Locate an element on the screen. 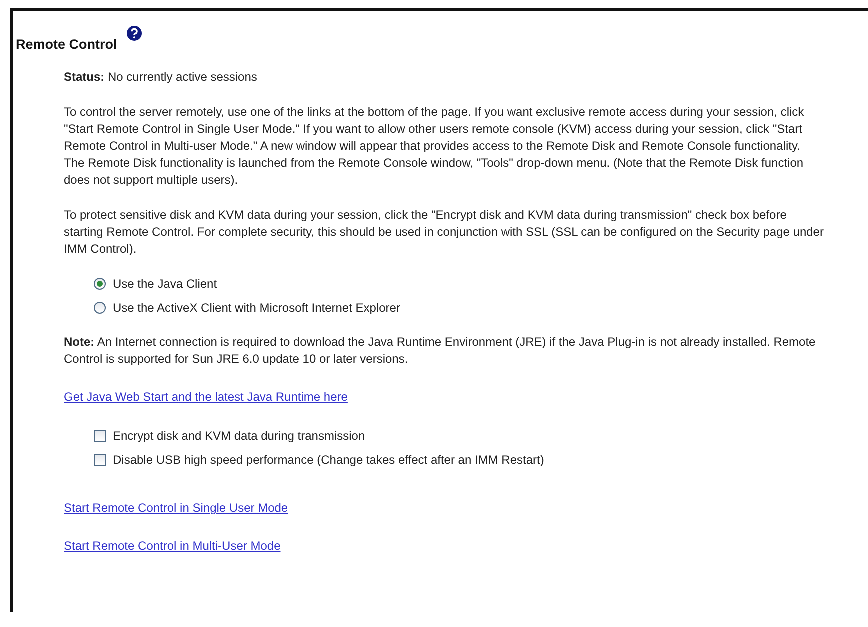  description-paragraph: To control the server remotely, use one of the links at the bottom of the page. If you want exclusive remote access during your session, click "Start Remote Control in Single User Mode." If you want to allow other users remote console (KVM) access during your session, click "Start Remote Control in Multi-user Mode." A new window will appear that provides access to the Remote Disk and Remote Console functionality. The Remote Disk functionality is launched from the Remote Console window, "Tools" drop-down menu. (Note that the Remote Disk function does not support multiple users). is located at coordinates (435, 146).